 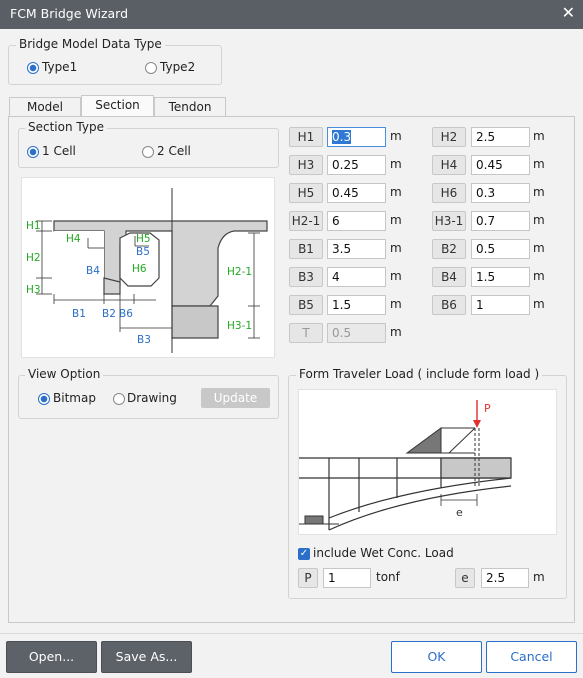 I want to click on diagram-label-h3-1: H3-1, so click(x=239, y=326).